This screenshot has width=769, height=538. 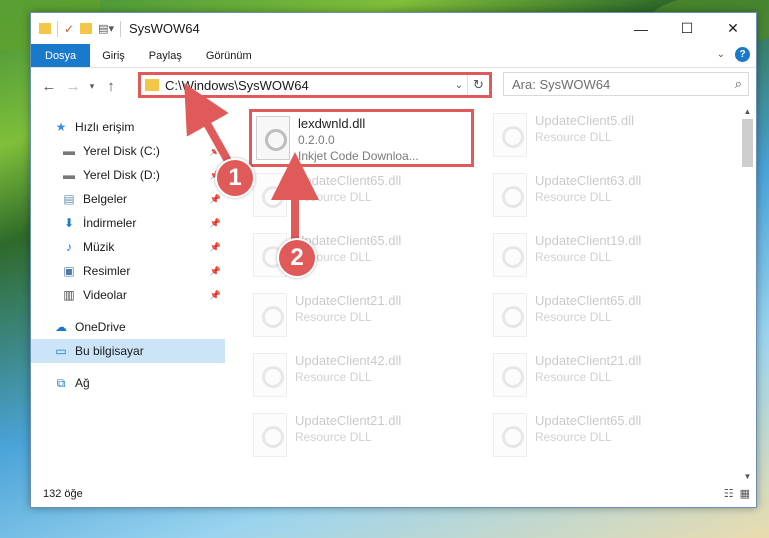 I want to click on file-tile-text: UpdateClient21.dll Resource DLL, so click(x=588, y=366).